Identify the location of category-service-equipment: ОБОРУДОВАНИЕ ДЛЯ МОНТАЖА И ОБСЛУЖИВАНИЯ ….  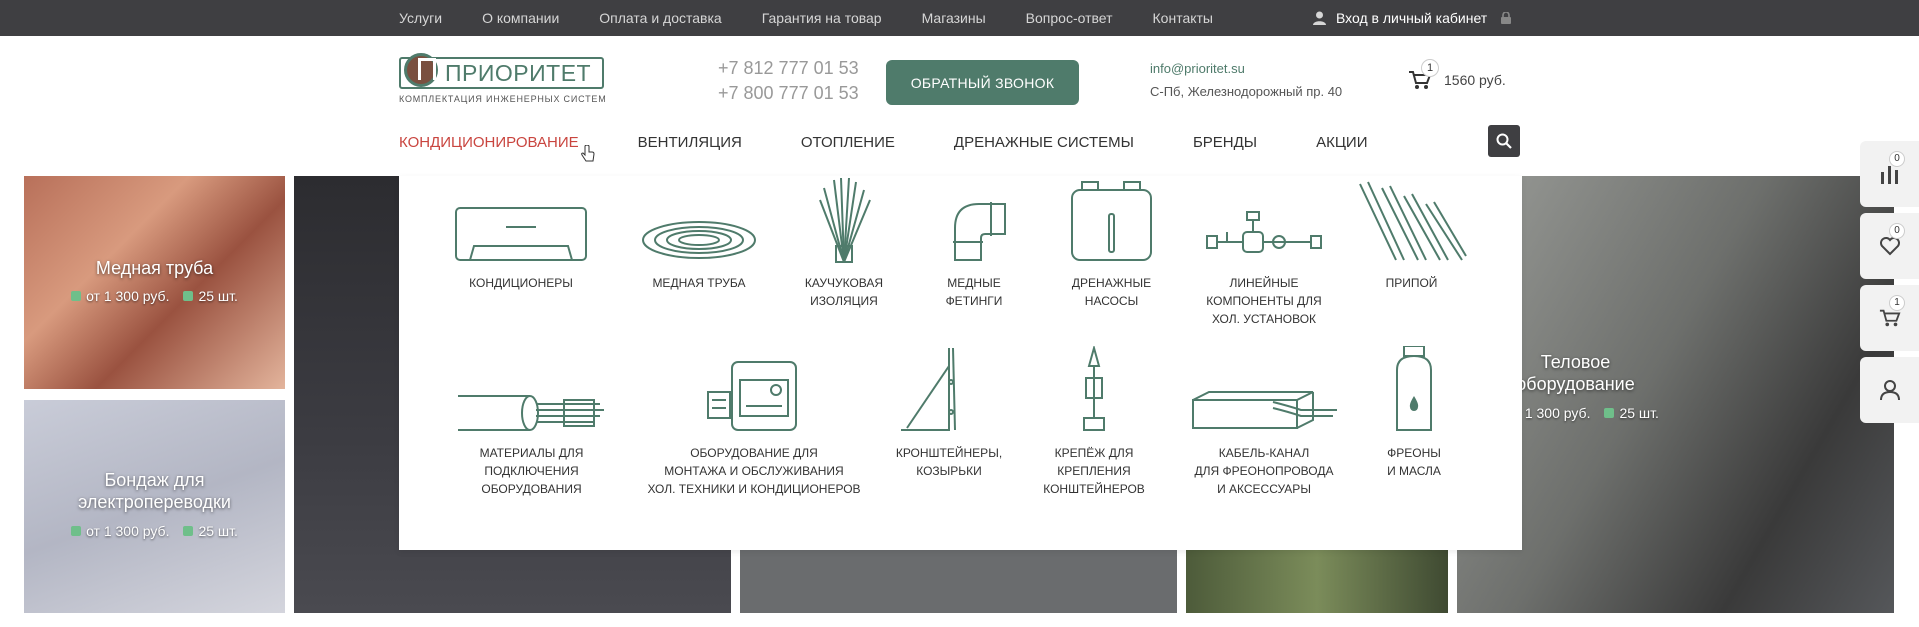
(754, 422).